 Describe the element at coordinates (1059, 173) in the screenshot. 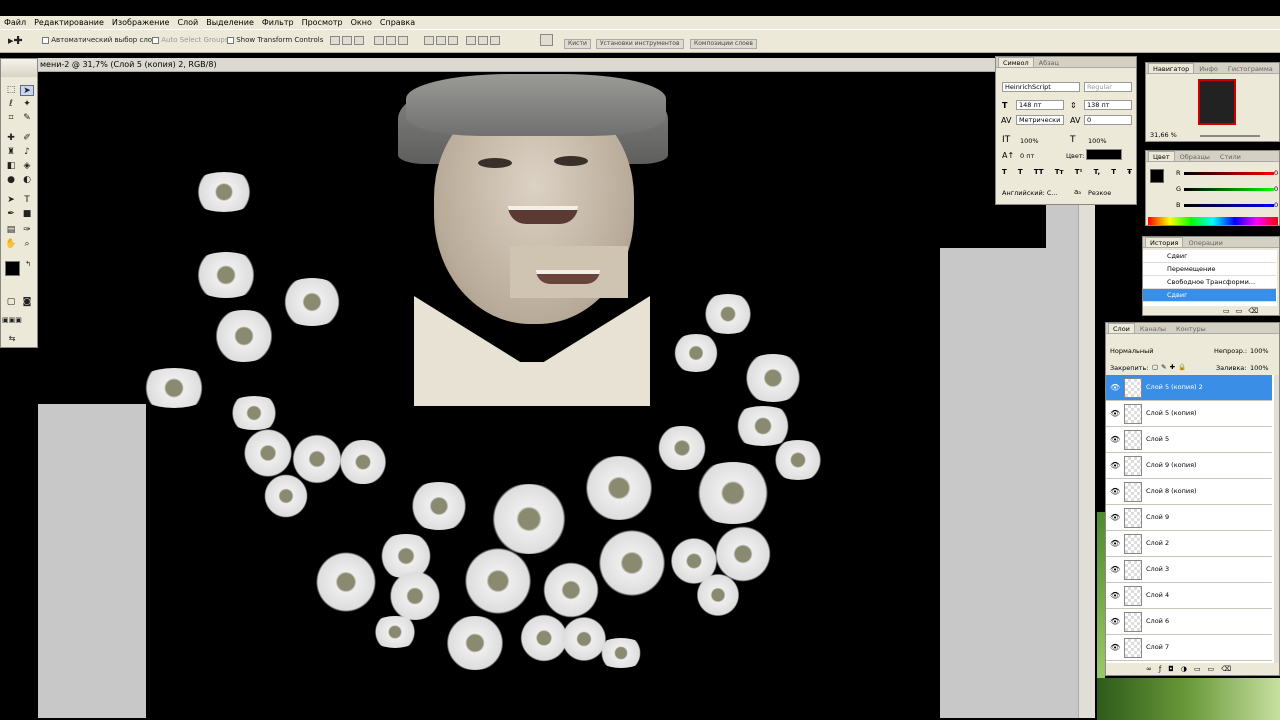

I see `small-caps-button: Tт` at that location.